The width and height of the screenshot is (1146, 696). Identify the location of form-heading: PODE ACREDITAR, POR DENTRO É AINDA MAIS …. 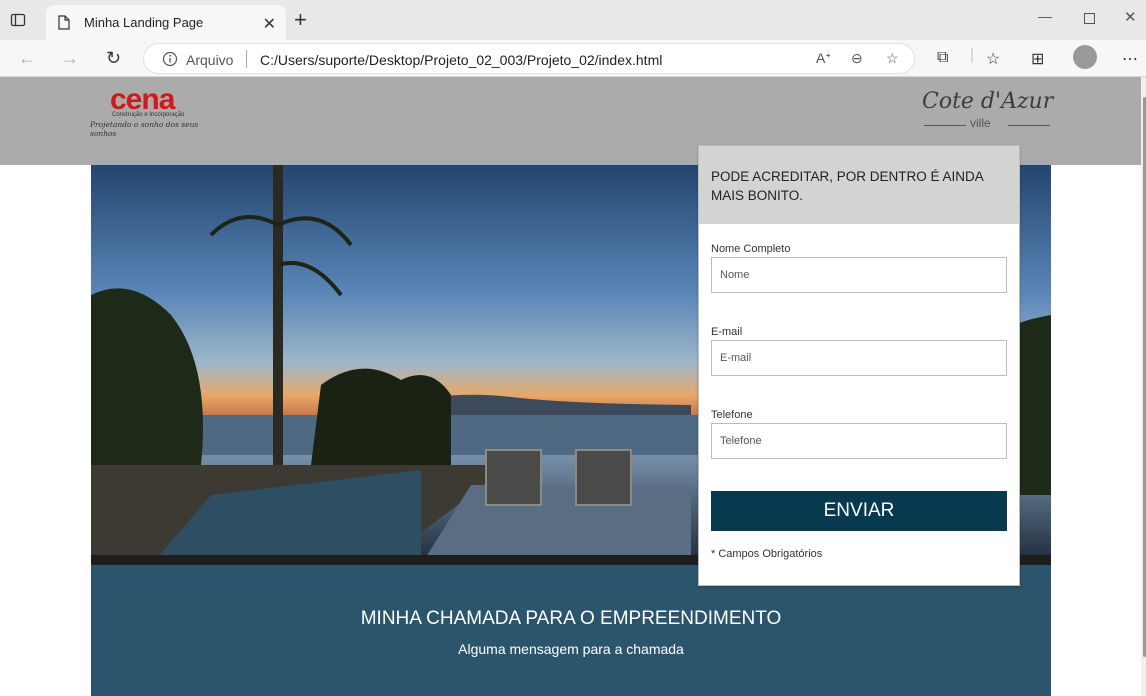
(847, 186).